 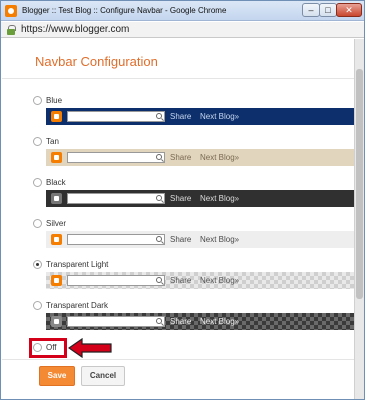 What do you see at coordinates (56, 223) in the screenshot?
I see `option-label-silver: Silver` at bounding box center [56, 223].